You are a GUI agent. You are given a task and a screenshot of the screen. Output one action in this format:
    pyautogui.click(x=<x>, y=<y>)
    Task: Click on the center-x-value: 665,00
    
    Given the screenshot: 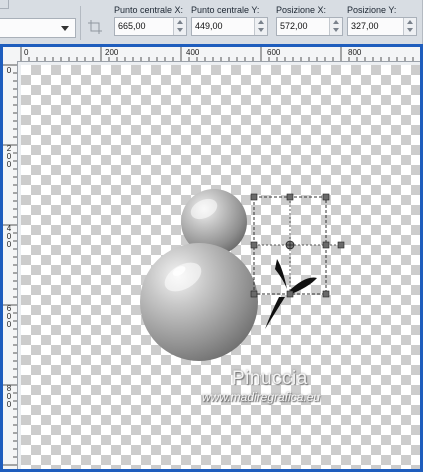 What is the action you would take?
    pyautogui.click(x=132, y=26)
    